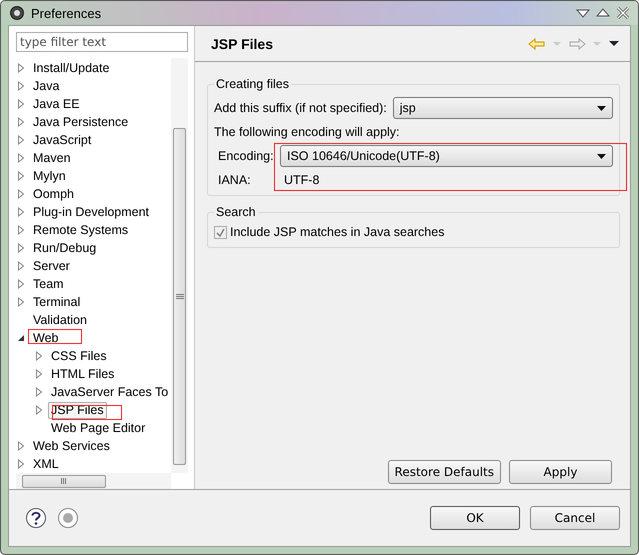 This screenshot has height=555, width=639. What do you see at coordinates (81, 122) in the screenshot?
I see `tree-item: Java Persistence` at bounding box center [81, 122].